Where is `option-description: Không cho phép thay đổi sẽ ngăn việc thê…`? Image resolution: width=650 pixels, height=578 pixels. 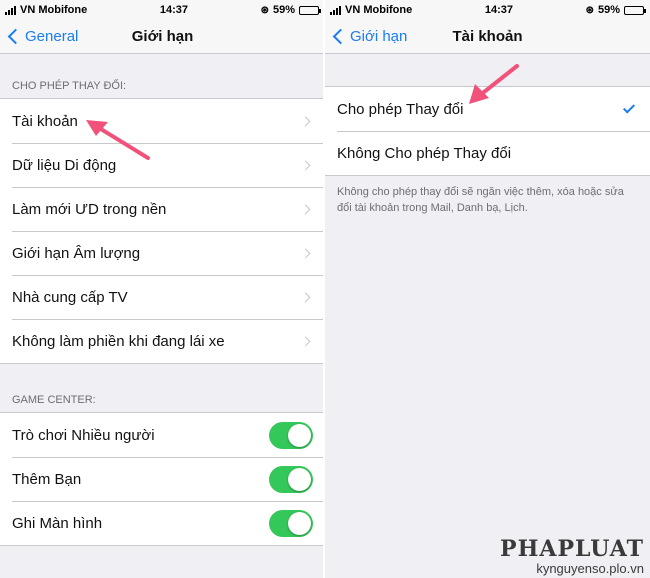
option-description: Không cho phép thay đổi sẽ ngăn việc thê… is located at coordinates (480, 200).